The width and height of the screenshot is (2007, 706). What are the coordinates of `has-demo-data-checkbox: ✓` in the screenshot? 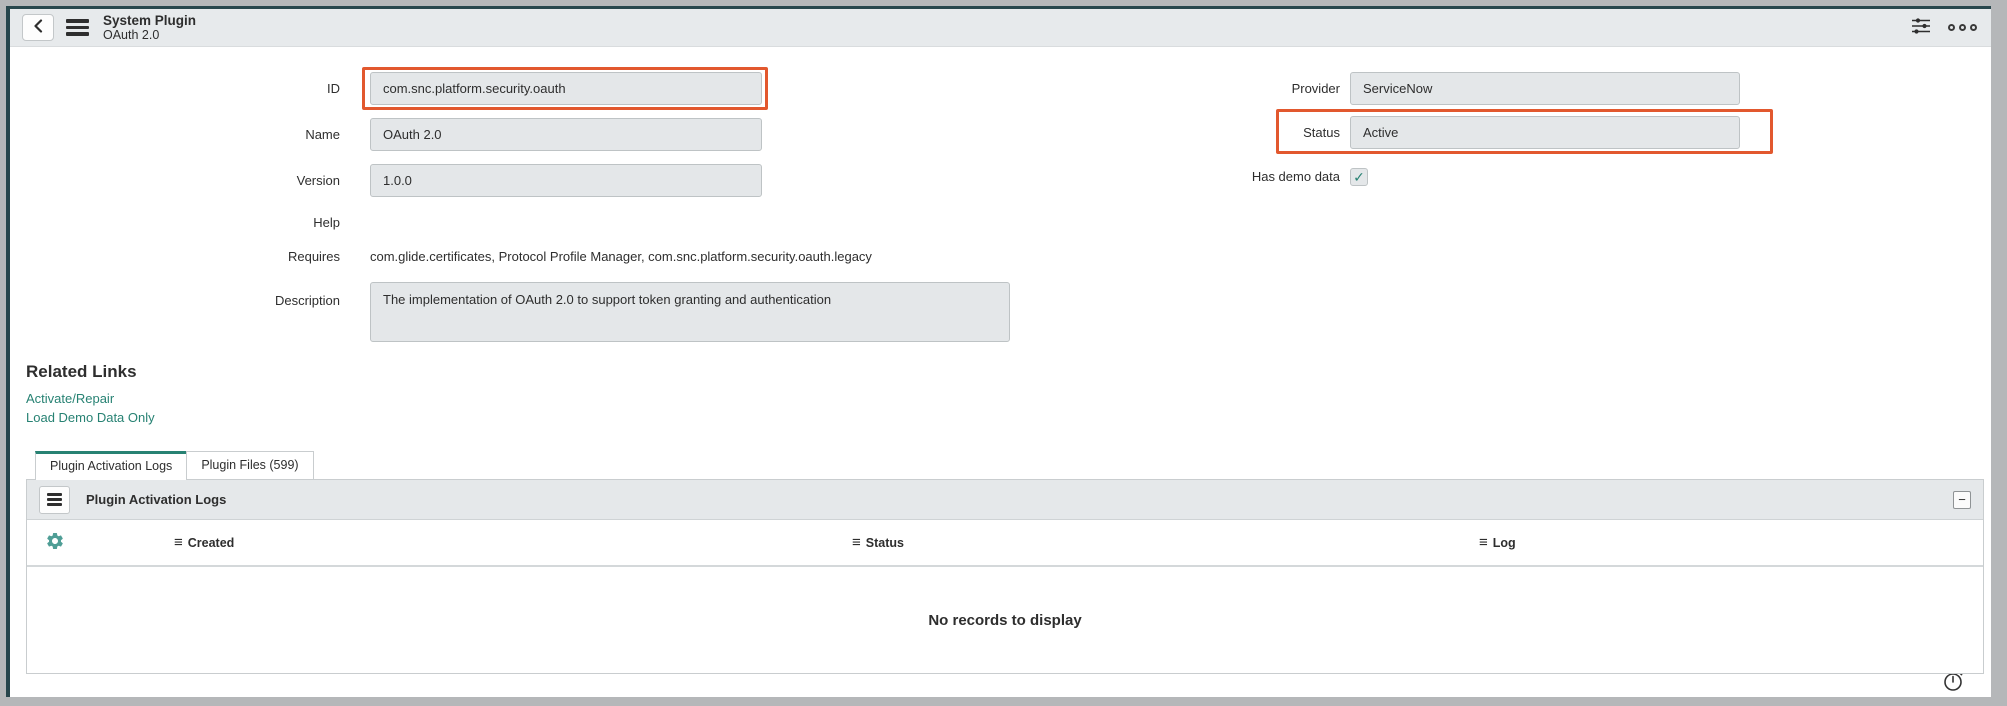 It's located at (1359, 176).